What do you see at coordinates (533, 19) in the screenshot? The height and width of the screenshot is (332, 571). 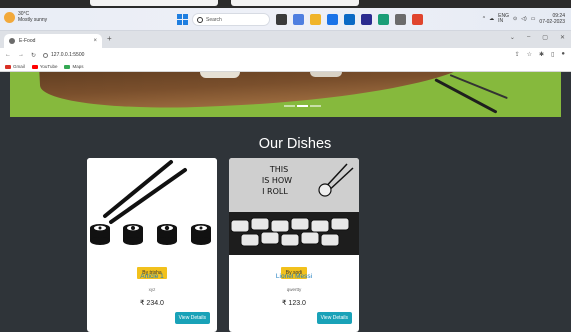 I see `battery-icon: ▭` at bounding box center [533, 19].